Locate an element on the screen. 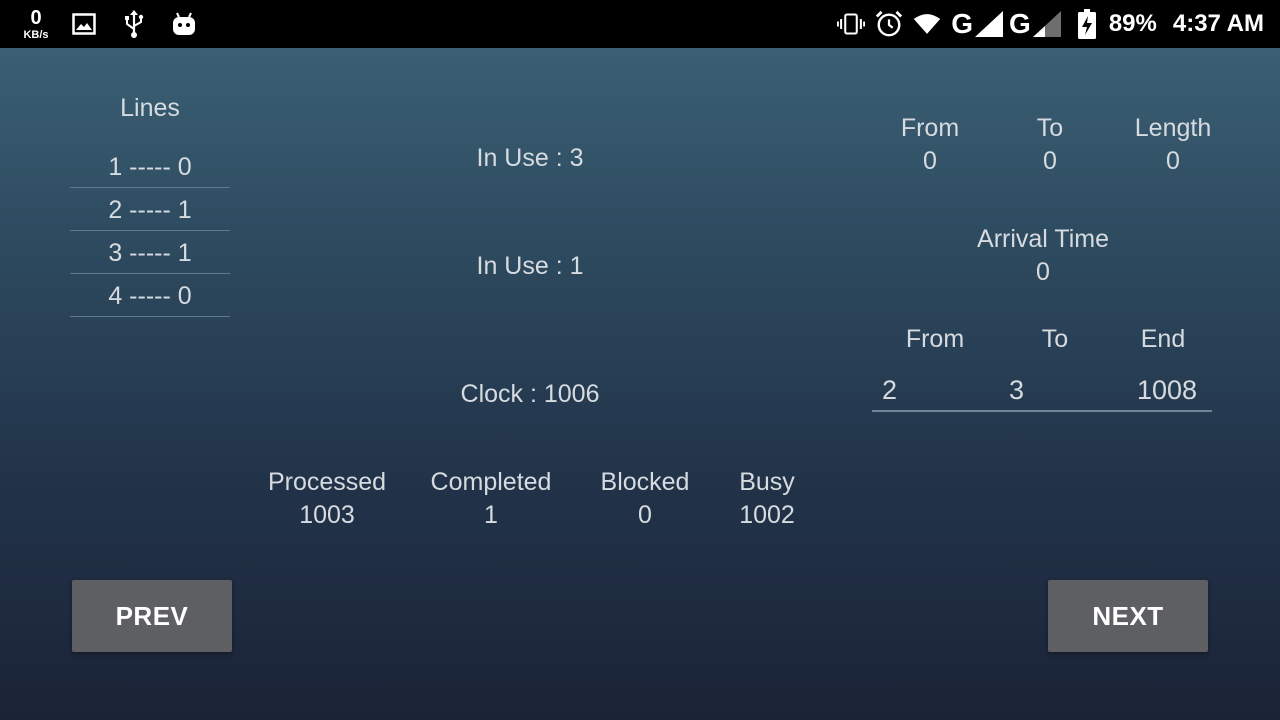  blocked-label: Blocked is located at coordinates (645, 482).